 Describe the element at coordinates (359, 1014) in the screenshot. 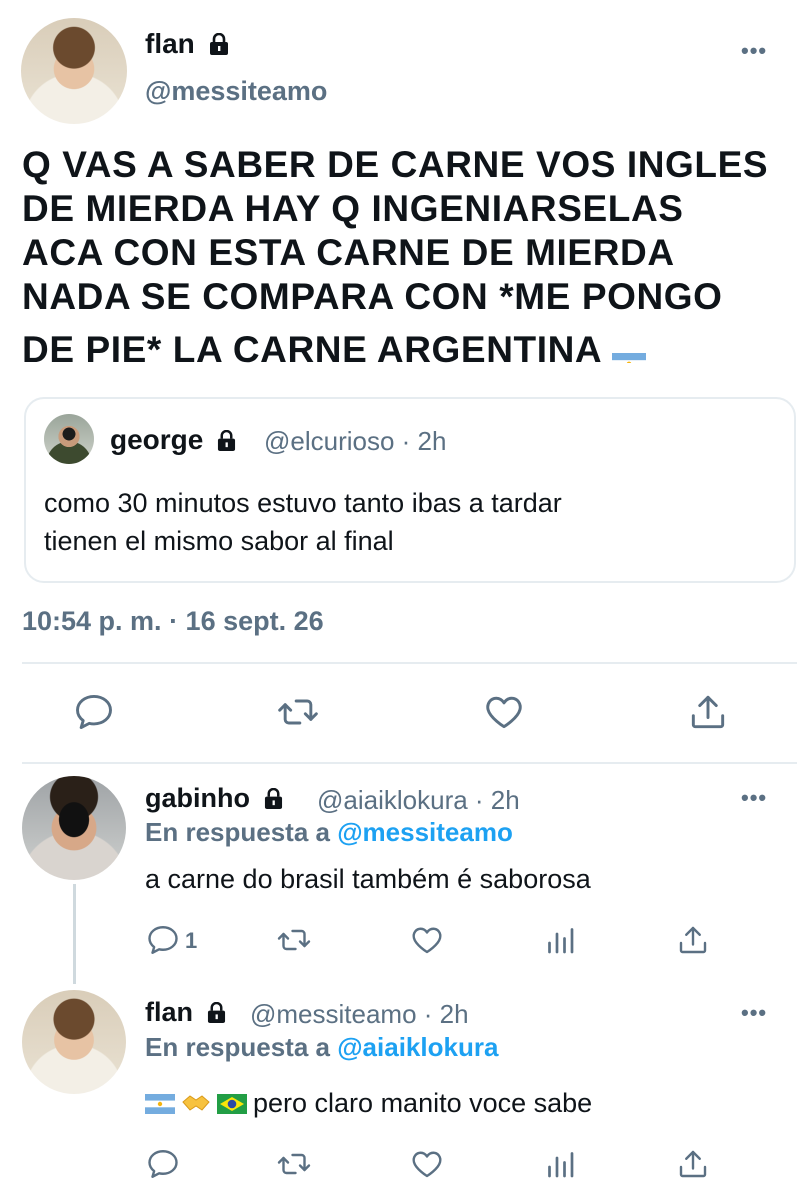

I see `reply-meta: @messiteamo · 2h` at that location.